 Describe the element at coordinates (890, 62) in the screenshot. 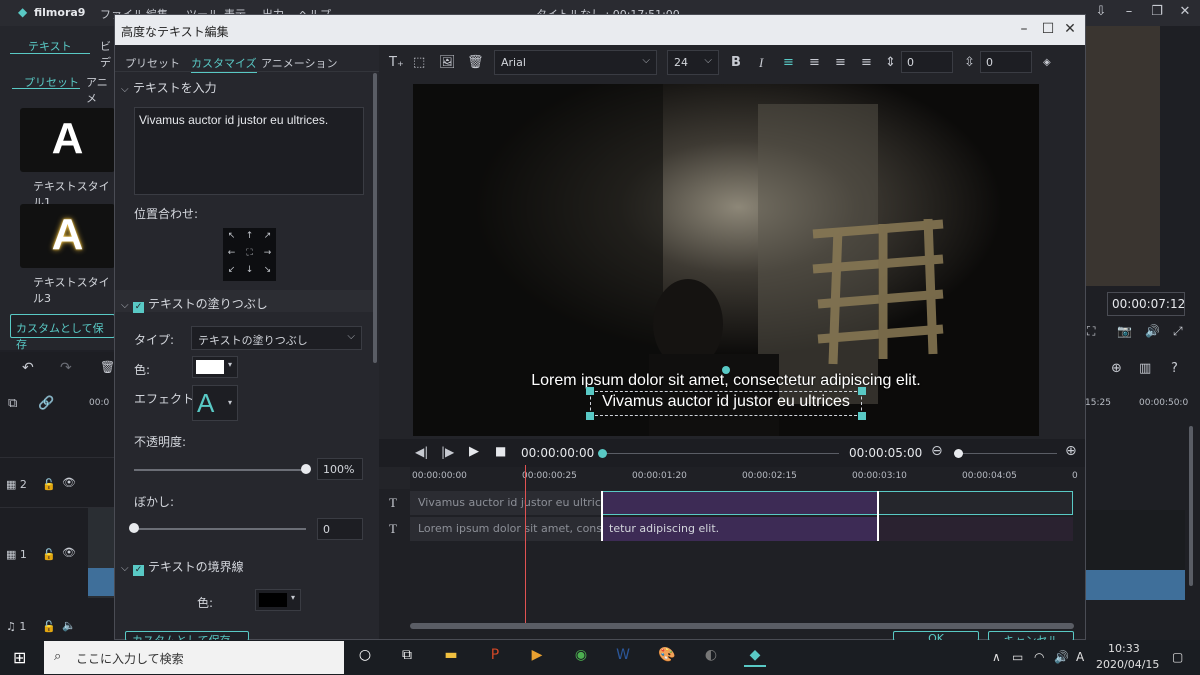

I see `char-spacing-icon: ⇕` at that location.